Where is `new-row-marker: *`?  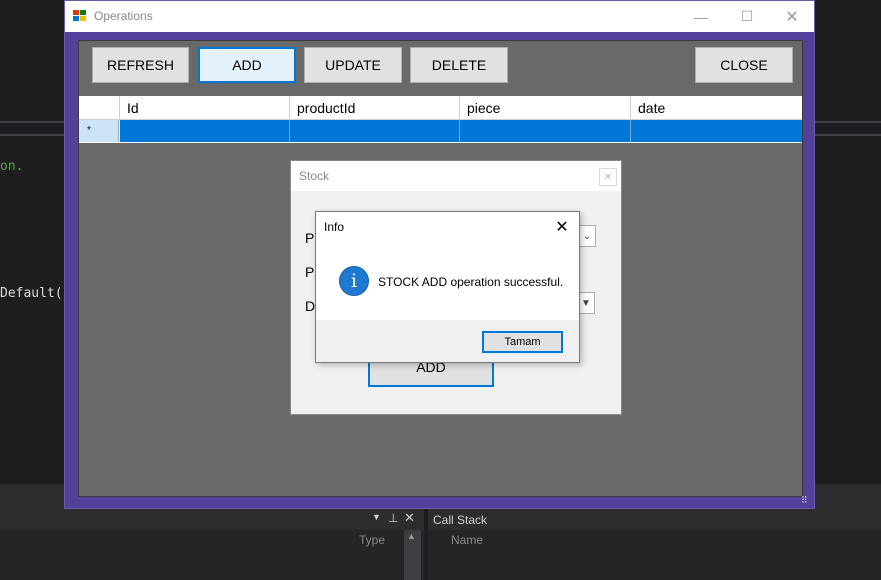
new-row-marker: * is located at coordinates (99, 131).